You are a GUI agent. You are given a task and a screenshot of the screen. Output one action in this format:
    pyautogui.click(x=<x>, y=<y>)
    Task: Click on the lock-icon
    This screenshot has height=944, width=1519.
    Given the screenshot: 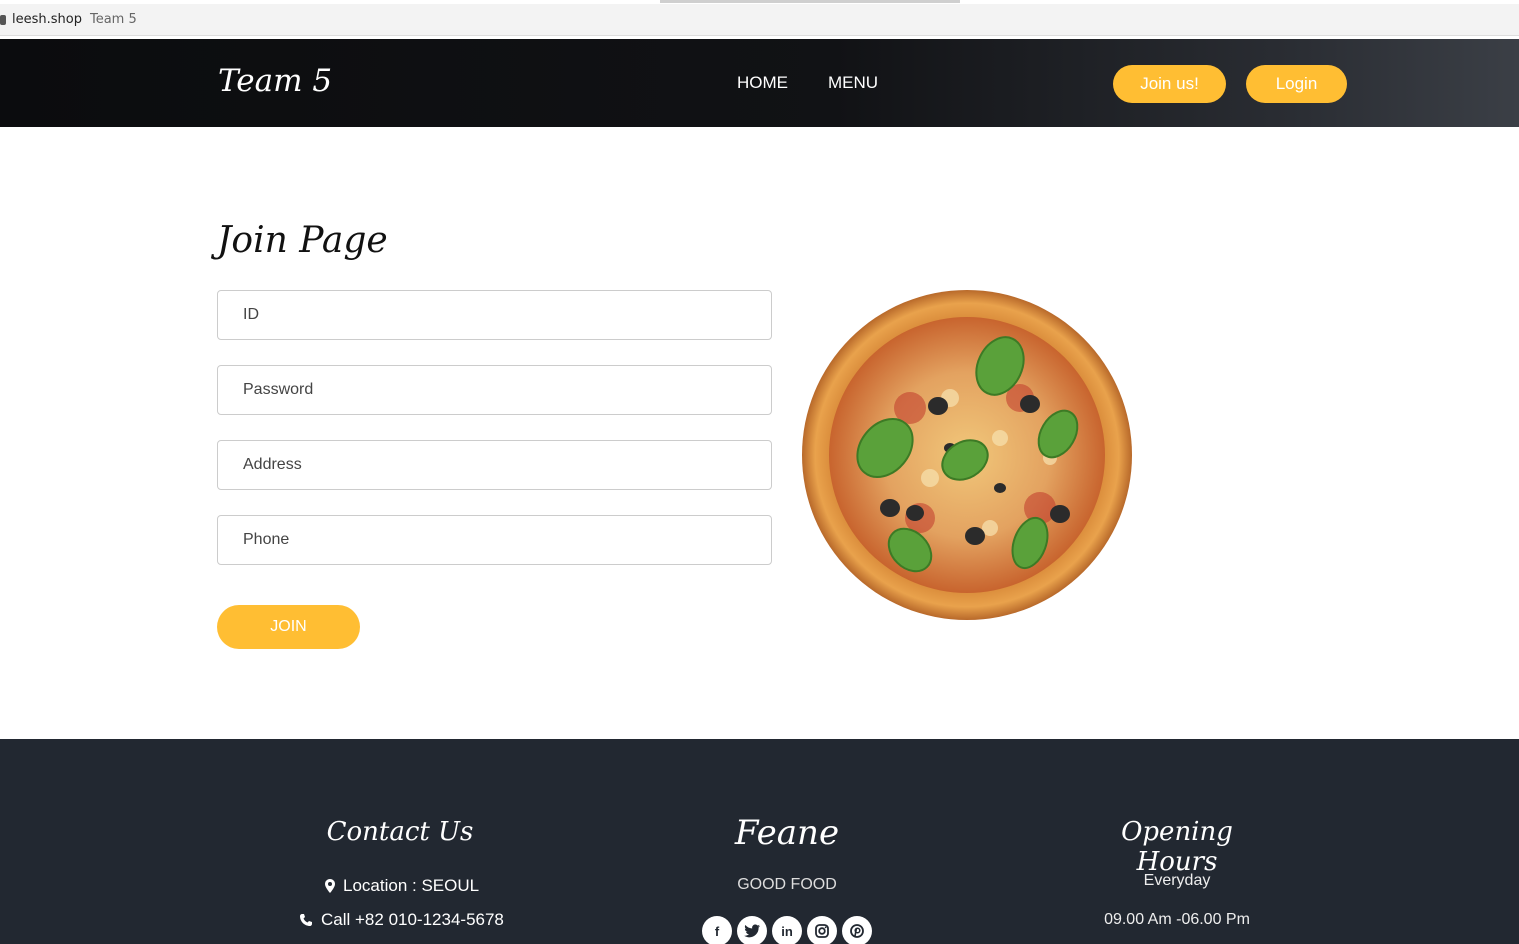 What is the action you would take?
    pyautogui.click(x=3, y=19)
    